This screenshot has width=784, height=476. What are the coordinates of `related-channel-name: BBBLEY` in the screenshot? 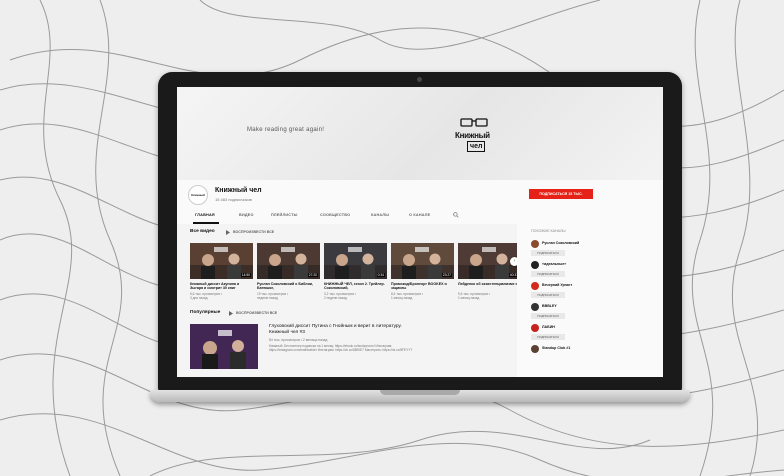 It's located at (549, 306).